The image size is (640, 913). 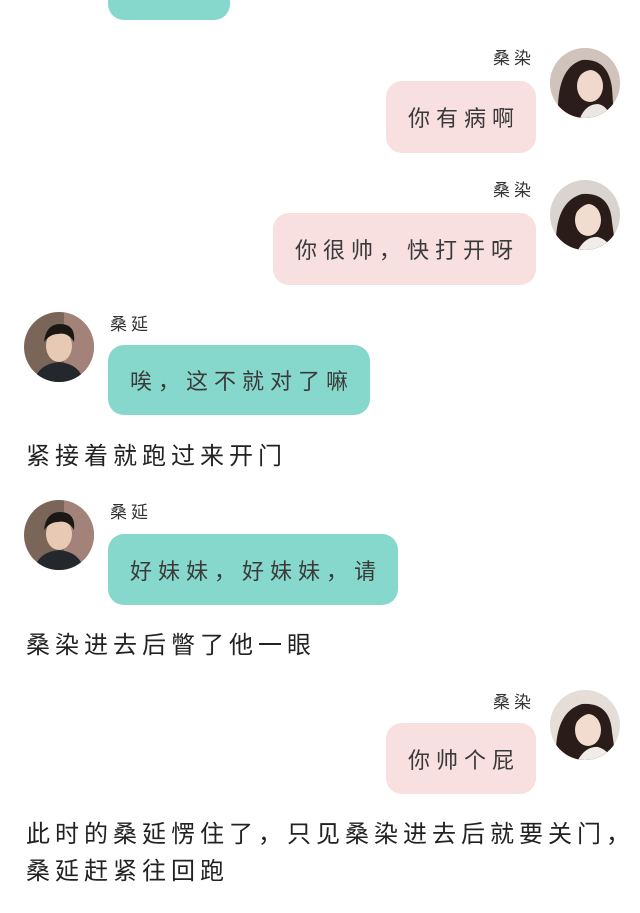 What do you see at coordinates (404, 249) in the screenshot?
I see `chat-bubble-right: 你很帅，快打开呀` at bounding box center [404, 249].